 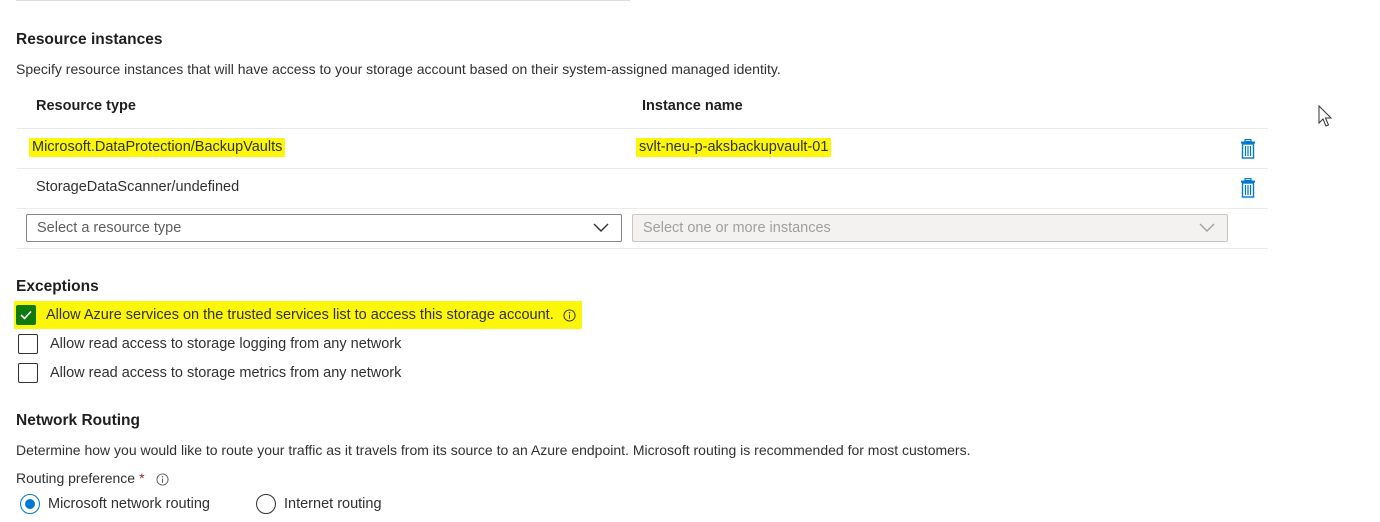 I want to click on table-row-resource-type: Microsoft.DataProtection/BackupVaults, so click(x=157, y=147).